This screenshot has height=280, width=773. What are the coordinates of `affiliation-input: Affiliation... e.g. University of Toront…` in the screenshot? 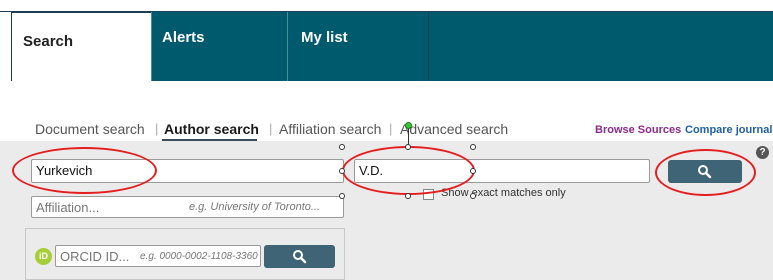 It's located at (187, 207).